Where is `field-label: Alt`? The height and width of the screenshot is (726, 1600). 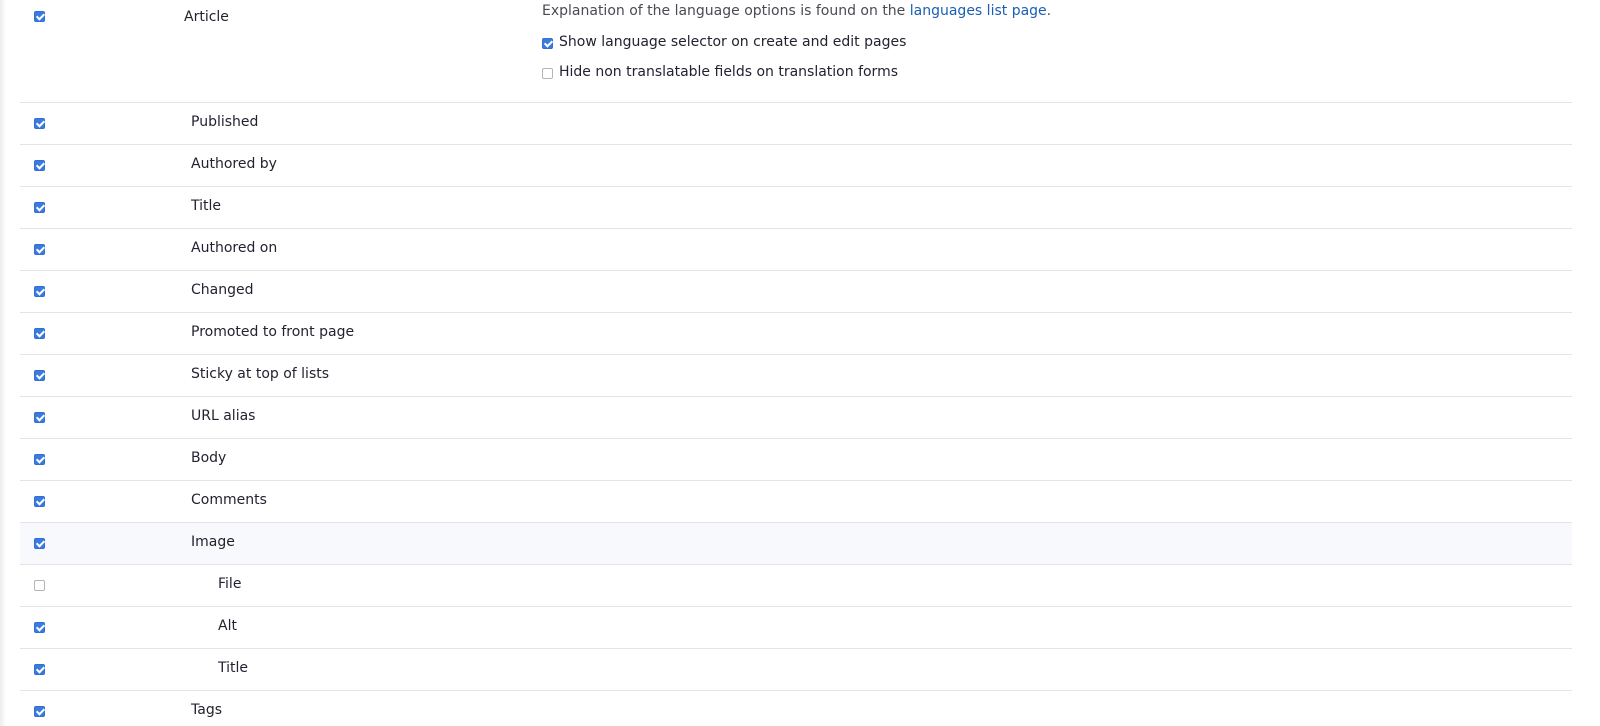 field-label: Alt is located at coordinates (227, 626).